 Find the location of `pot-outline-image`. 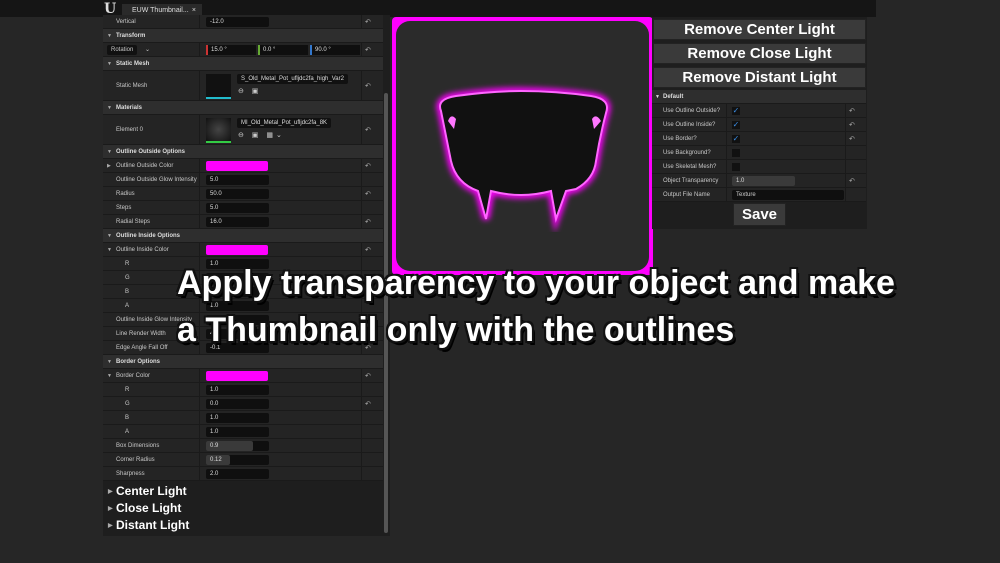

pot-outline-image is located at coordinates (523, 160).